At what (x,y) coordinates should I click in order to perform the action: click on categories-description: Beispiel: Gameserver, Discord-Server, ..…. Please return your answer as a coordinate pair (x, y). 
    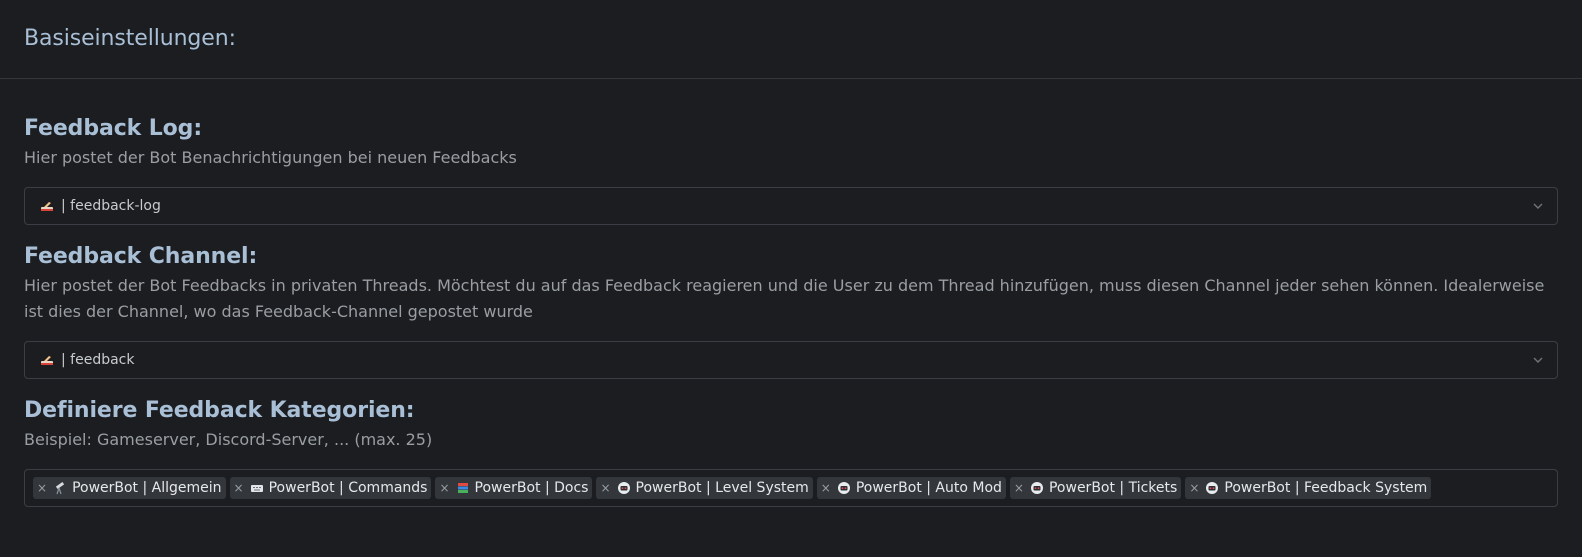
    Looking at the image, I should click on (228, 439).